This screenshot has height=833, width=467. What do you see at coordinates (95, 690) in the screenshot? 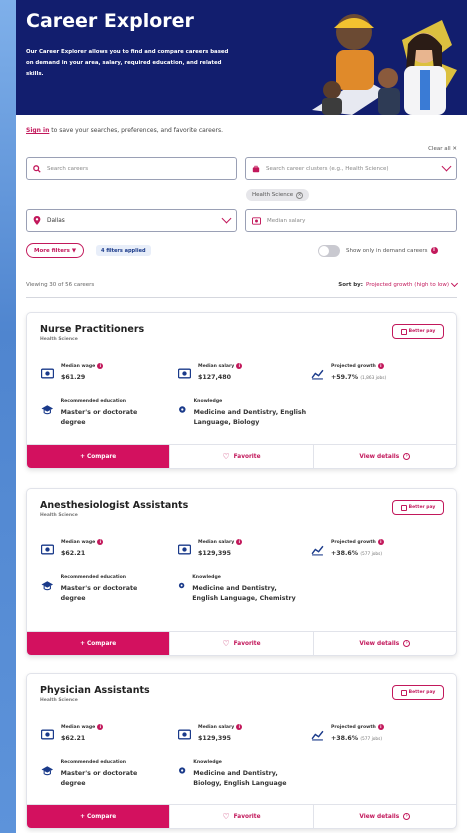
I see `career-title: Physician Assistants` at bounding box center [95, 690].